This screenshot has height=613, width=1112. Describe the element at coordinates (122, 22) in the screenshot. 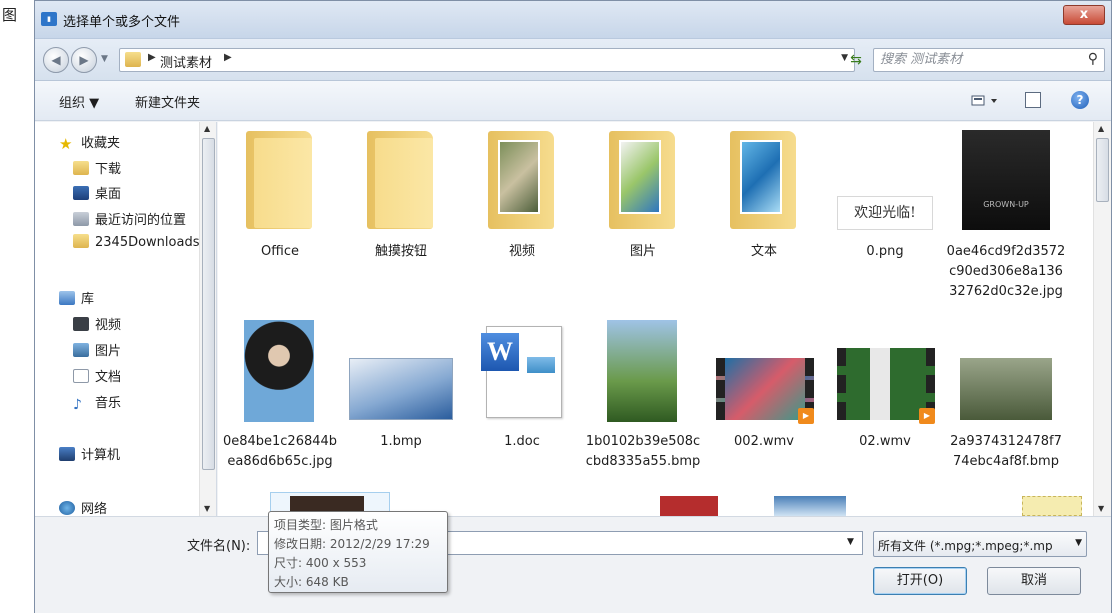

I see `dialog-title: 选择单个或多个文件` at that location.